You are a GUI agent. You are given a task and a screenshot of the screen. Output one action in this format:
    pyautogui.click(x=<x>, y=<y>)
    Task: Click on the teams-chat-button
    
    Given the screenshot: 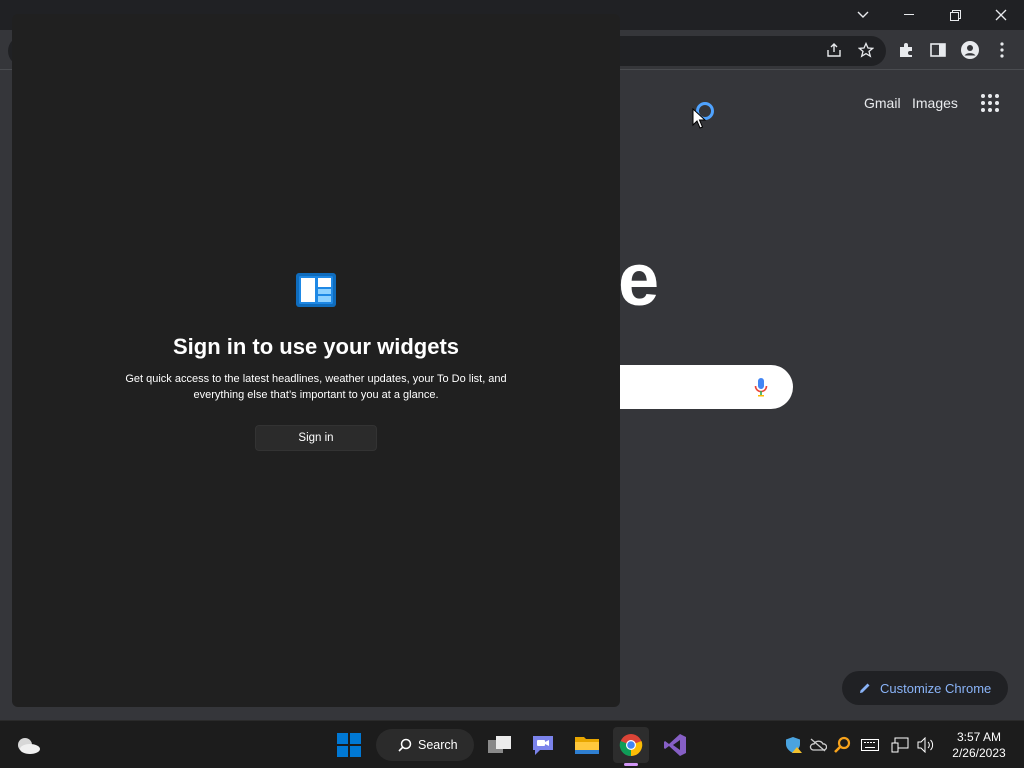 What is the action you would take?
    pyautogui.click(x=543, y=745)
    